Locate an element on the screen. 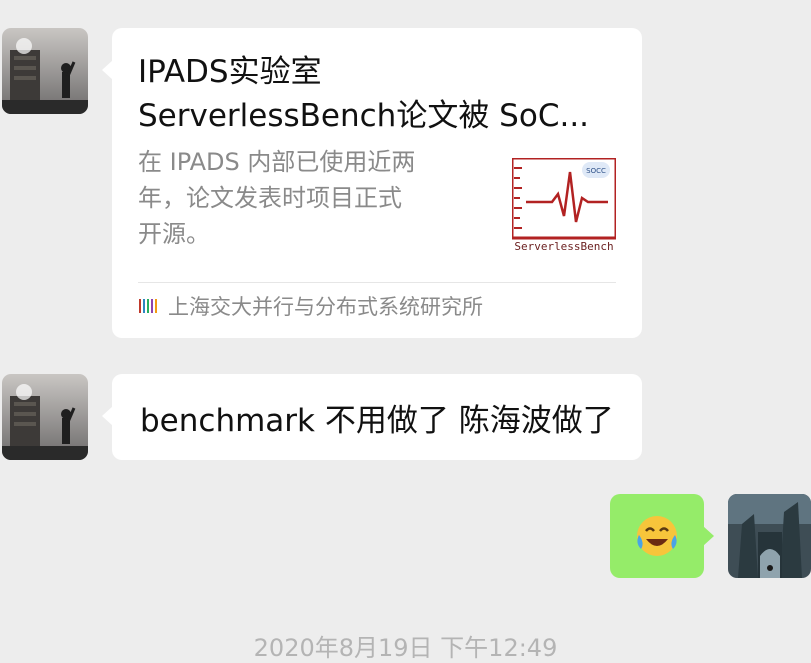  thumbnail-badge: SOCC is located at coordinates (596, 171).